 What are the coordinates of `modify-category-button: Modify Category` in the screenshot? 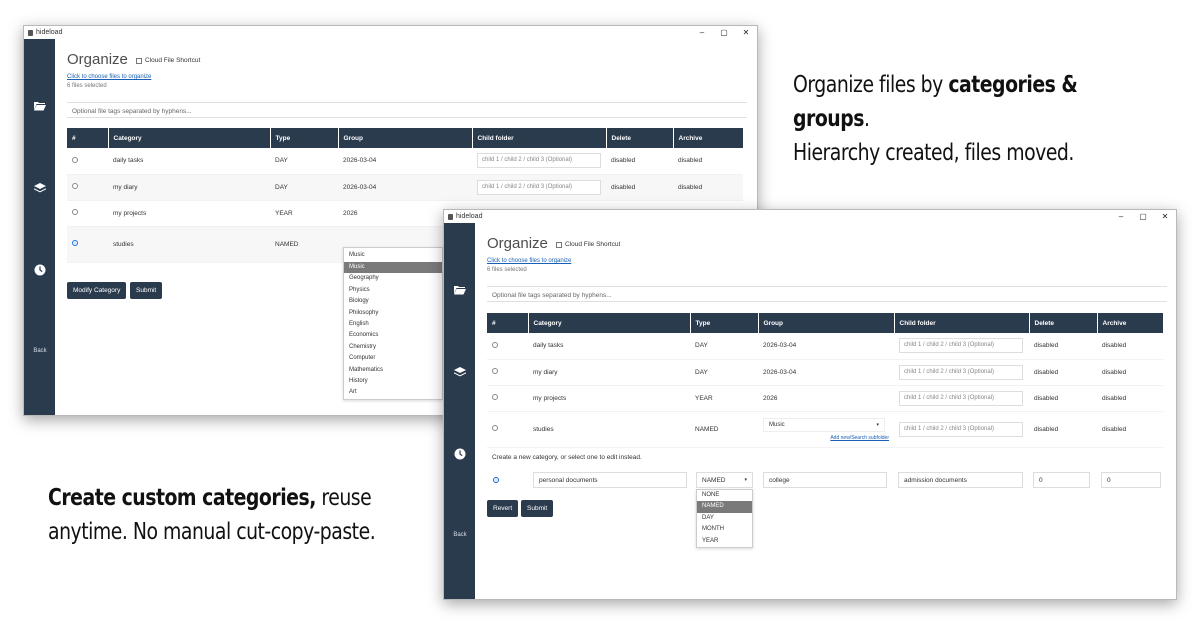 It's located at (97, 290).